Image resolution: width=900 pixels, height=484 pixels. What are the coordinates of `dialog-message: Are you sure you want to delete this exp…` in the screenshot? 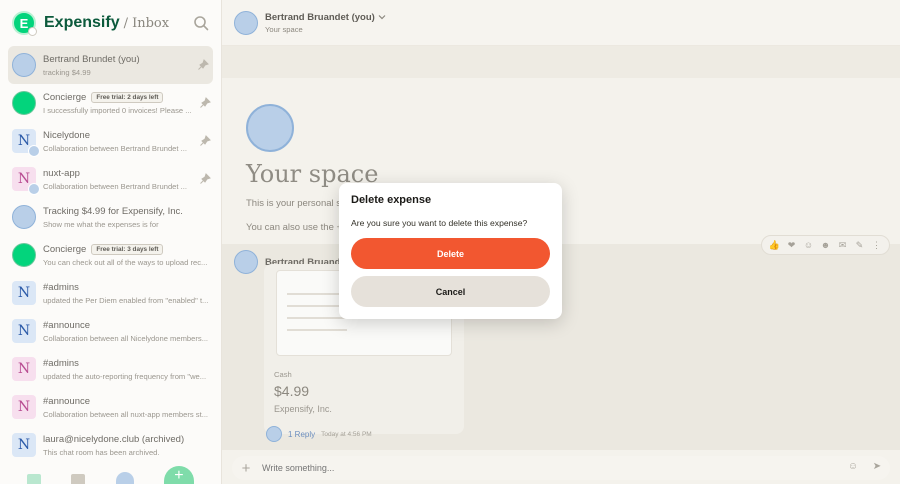 It's located at (439, 223).